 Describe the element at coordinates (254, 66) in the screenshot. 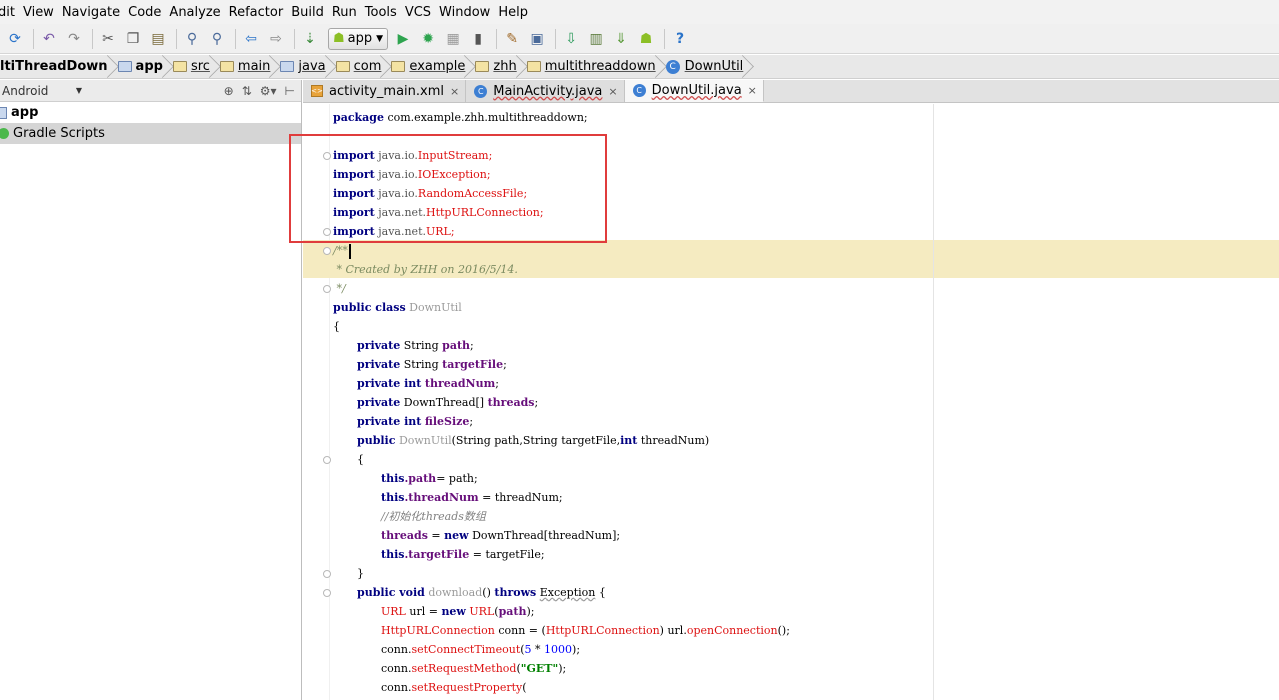

I see `breadcrumb-label: main` at that location.